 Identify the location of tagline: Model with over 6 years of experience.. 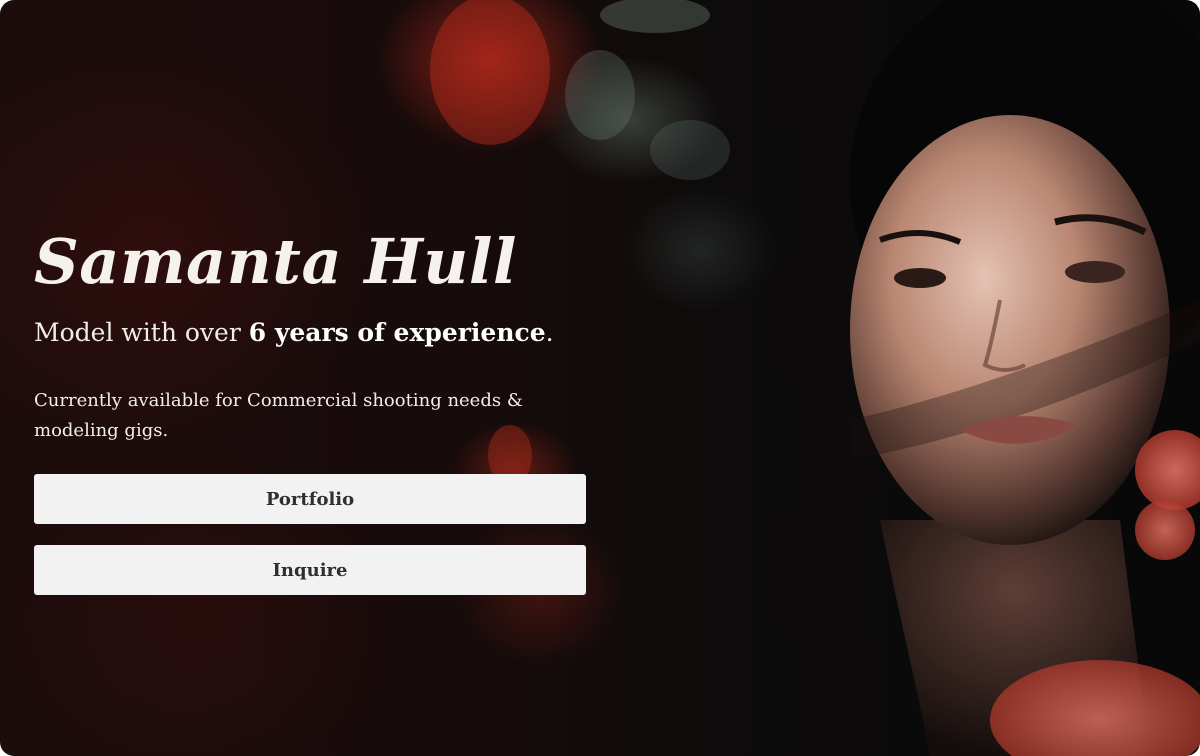
(314, 333).